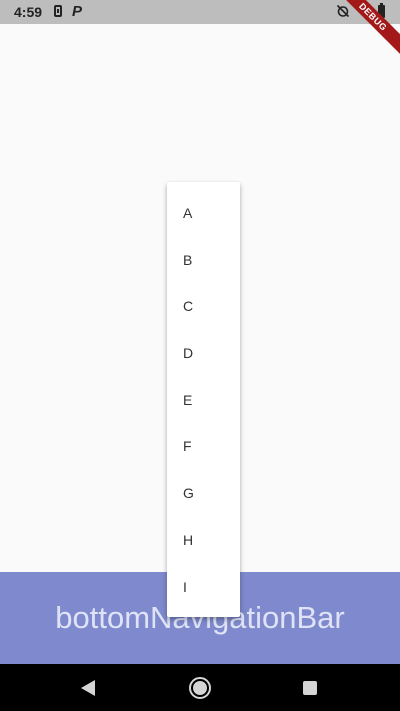  I want to click on menu-item-b: B, so click(203, 260).